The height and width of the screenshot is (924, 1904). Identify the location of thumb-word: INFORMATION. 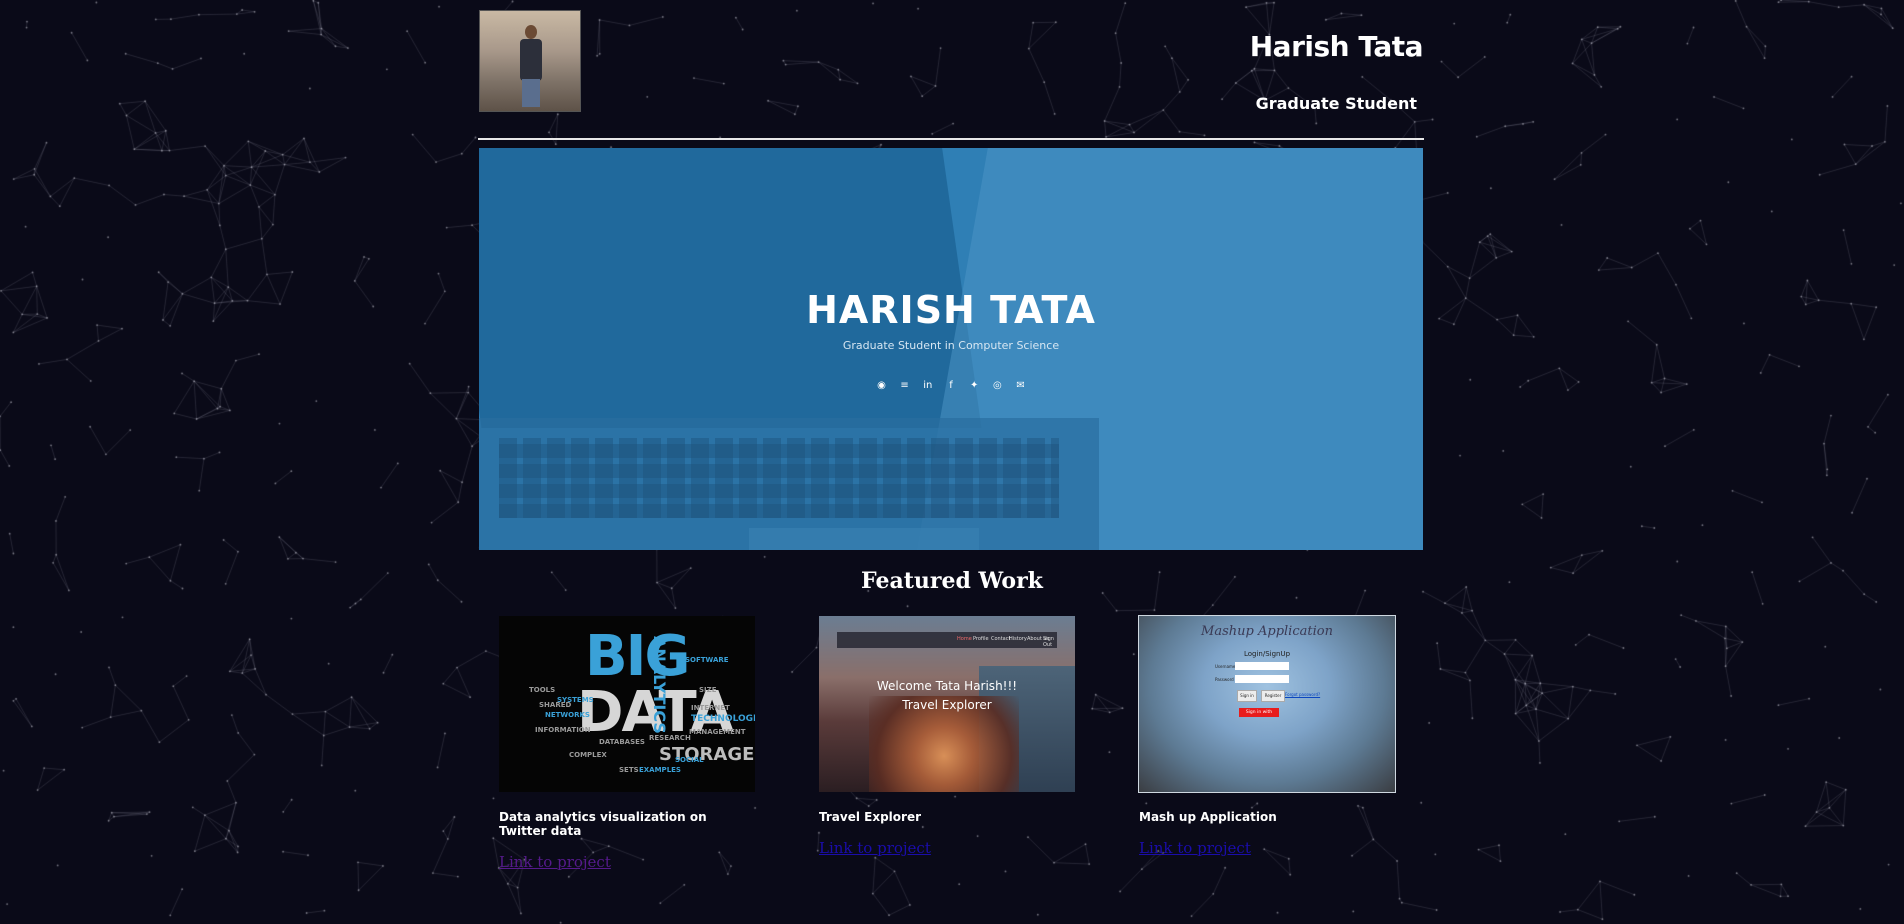
(563, 730).